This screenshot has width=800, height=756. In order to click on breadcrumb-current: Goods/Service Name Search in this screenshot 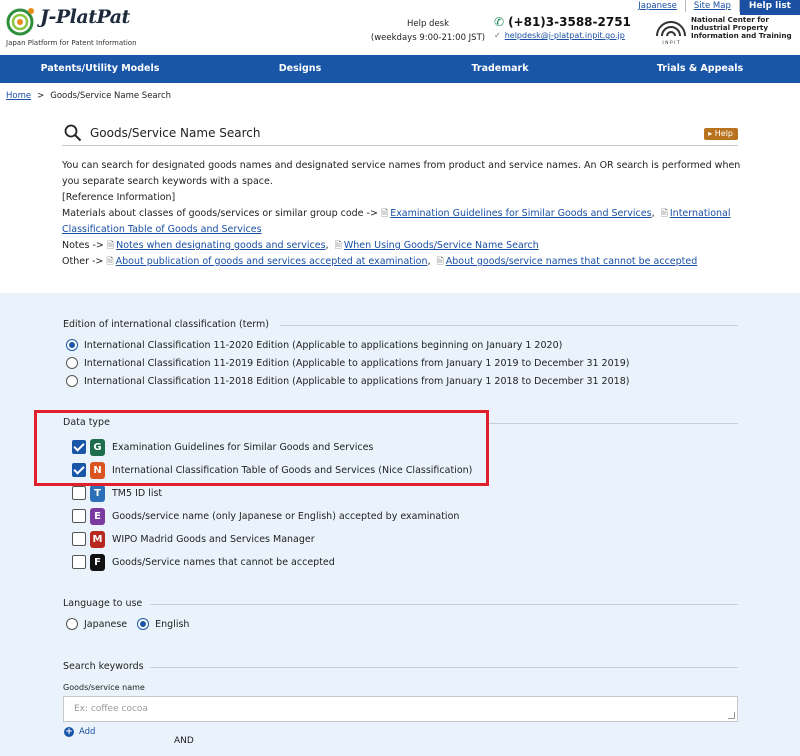, I will do `click(111, 96)`.